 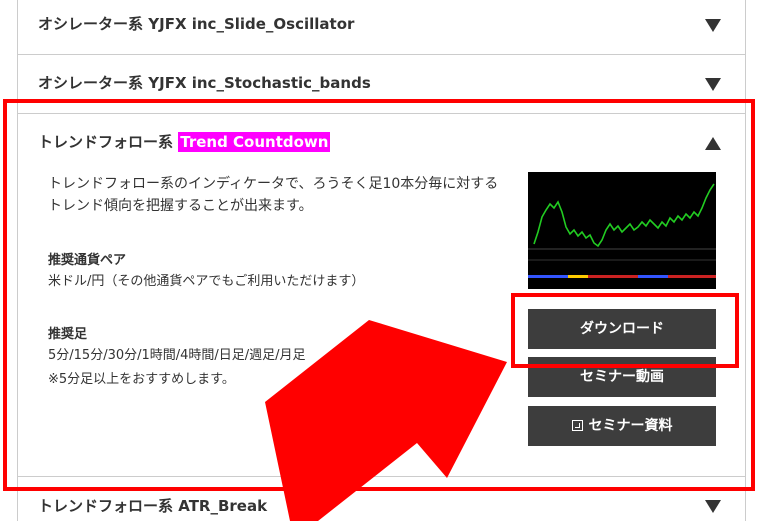 What do you see at coordinates (259, 83) in the screenshot?
I see `accordion-item-name: YJFX inc_Stochastic_bands` at bounding box center [259, 83].